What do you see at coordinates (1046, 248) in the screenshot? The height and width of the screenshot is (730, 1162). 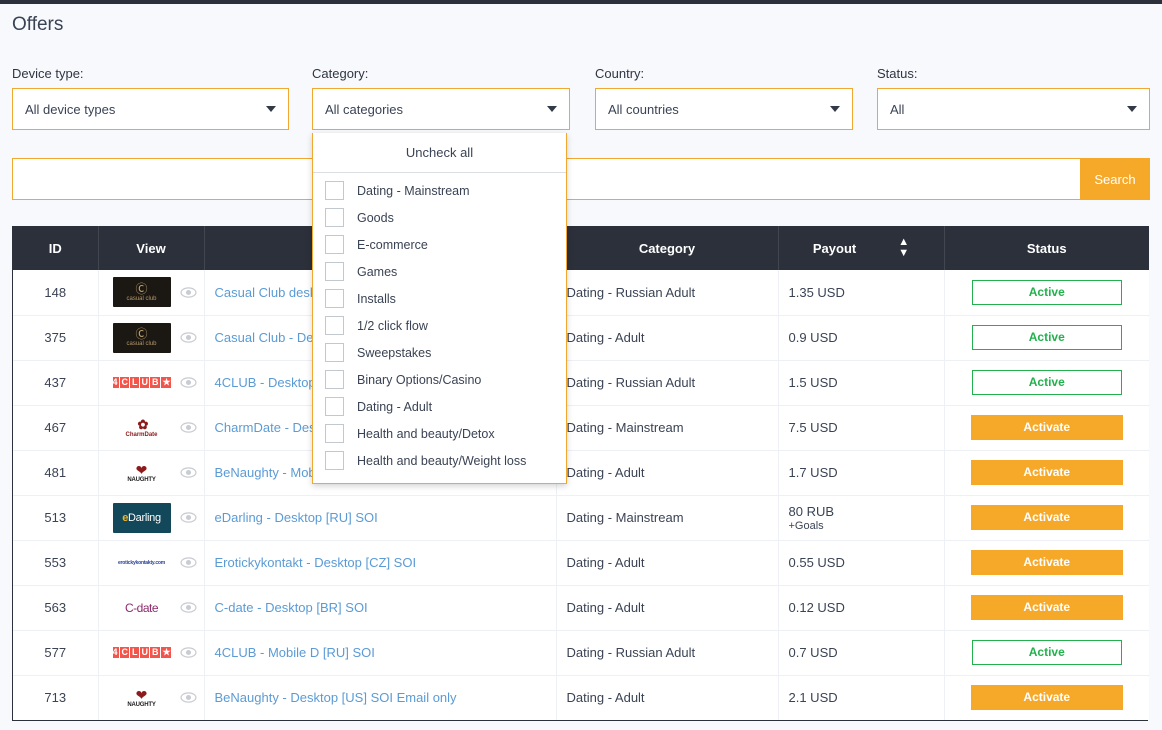 I see `column-header-status: Status` at bounding box center [1046, 248].